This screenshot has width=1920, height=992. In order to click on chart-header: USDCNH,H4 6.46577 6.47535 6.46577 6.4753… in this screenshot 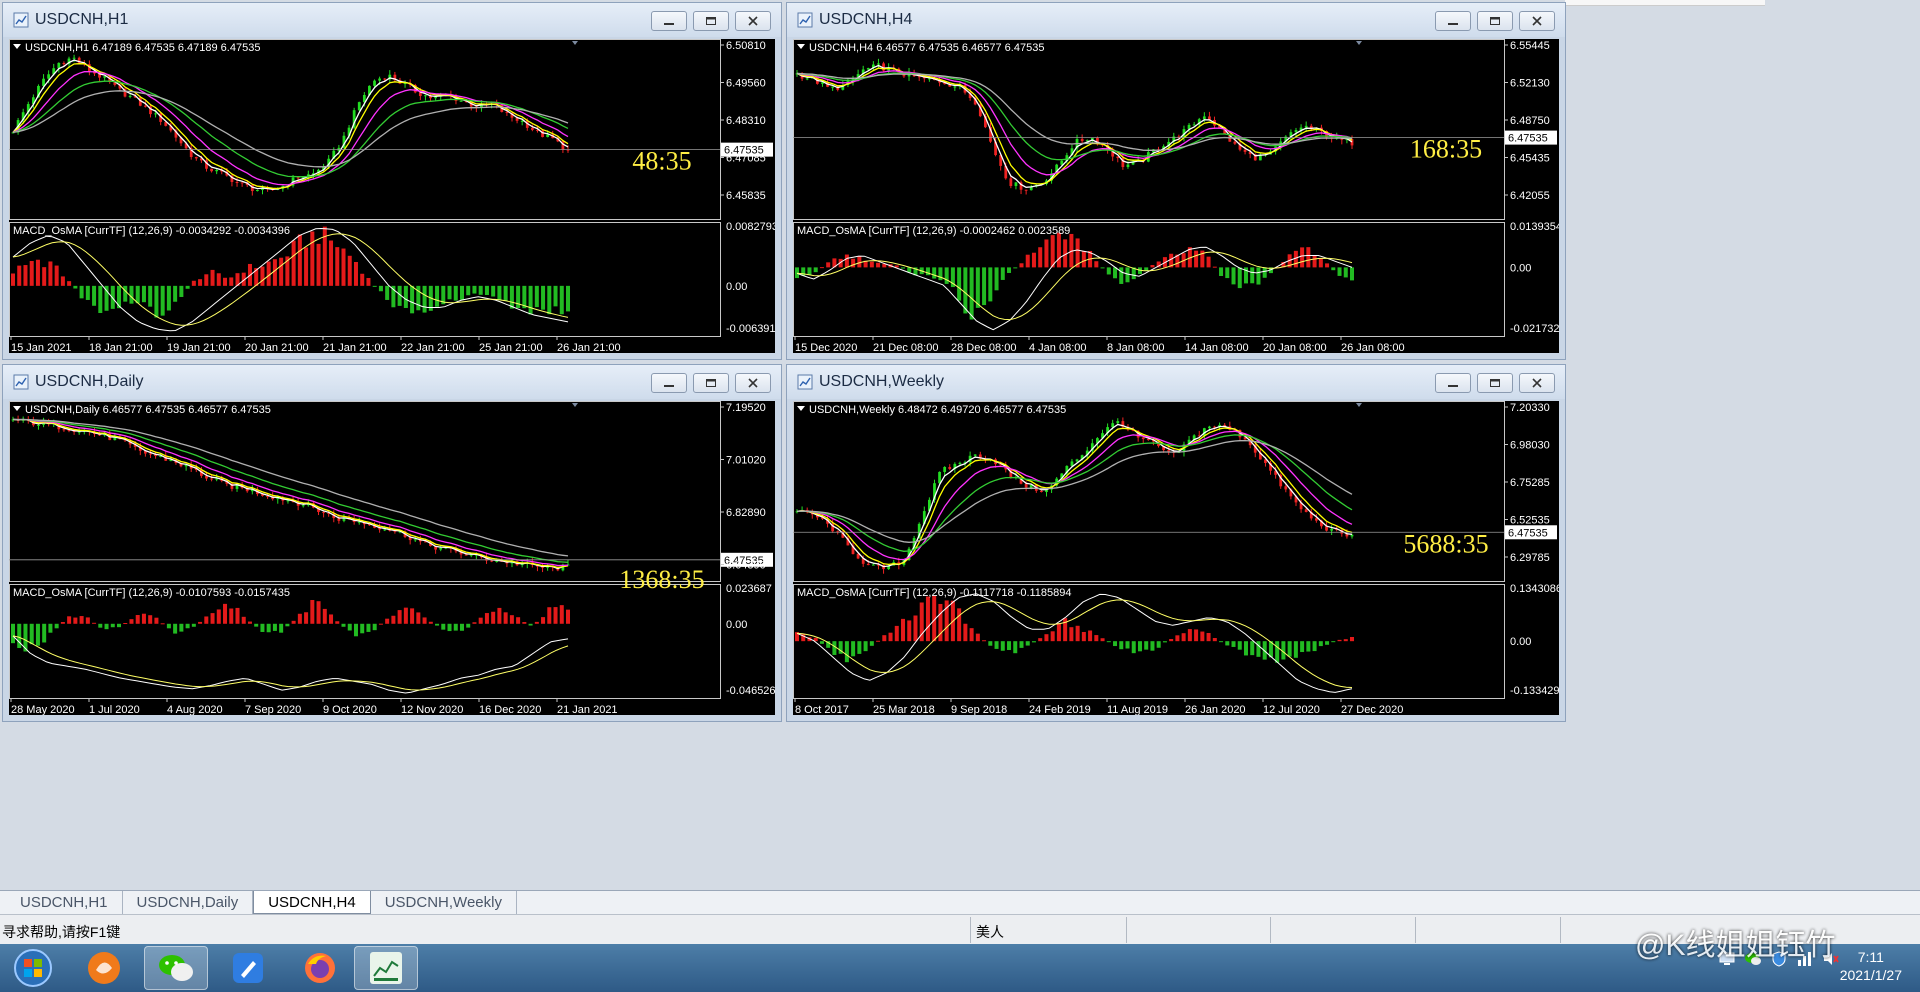, I will do `click(926, 48)`.